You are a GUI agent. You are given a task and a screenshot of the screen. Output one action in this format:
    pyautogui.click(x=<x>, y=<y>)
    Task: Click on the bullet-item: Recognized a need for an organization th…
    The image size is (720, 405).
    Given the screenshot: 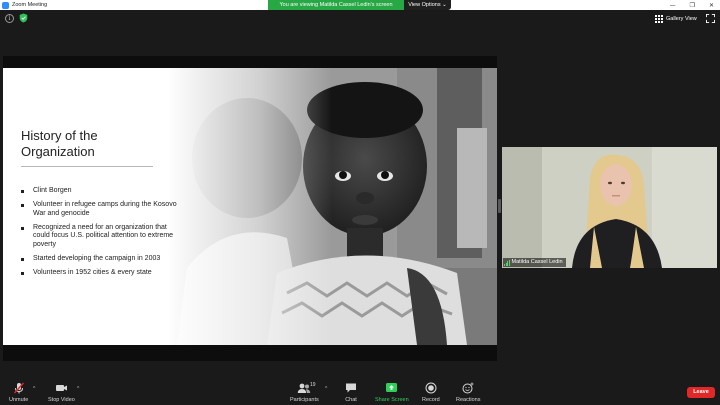 What is the action you would take?
    pyautogui.click(x=99, y=237)
    